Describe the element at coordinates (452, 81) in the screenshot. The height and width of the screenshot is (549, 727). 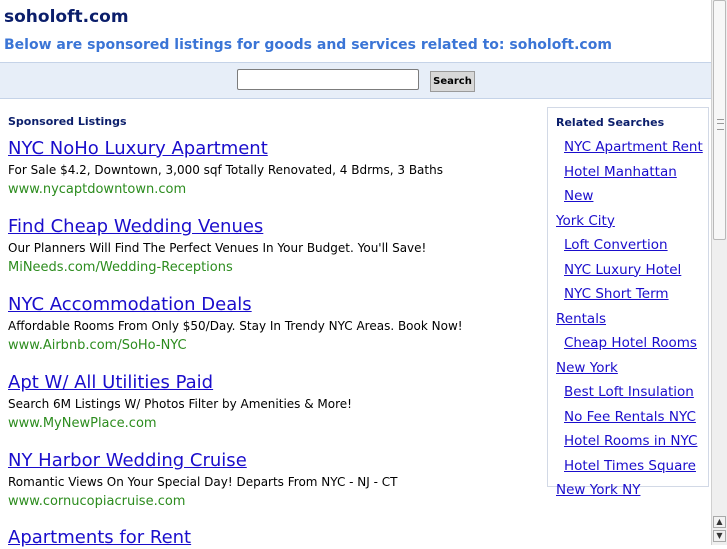
I see `search-button: Search` at that location.